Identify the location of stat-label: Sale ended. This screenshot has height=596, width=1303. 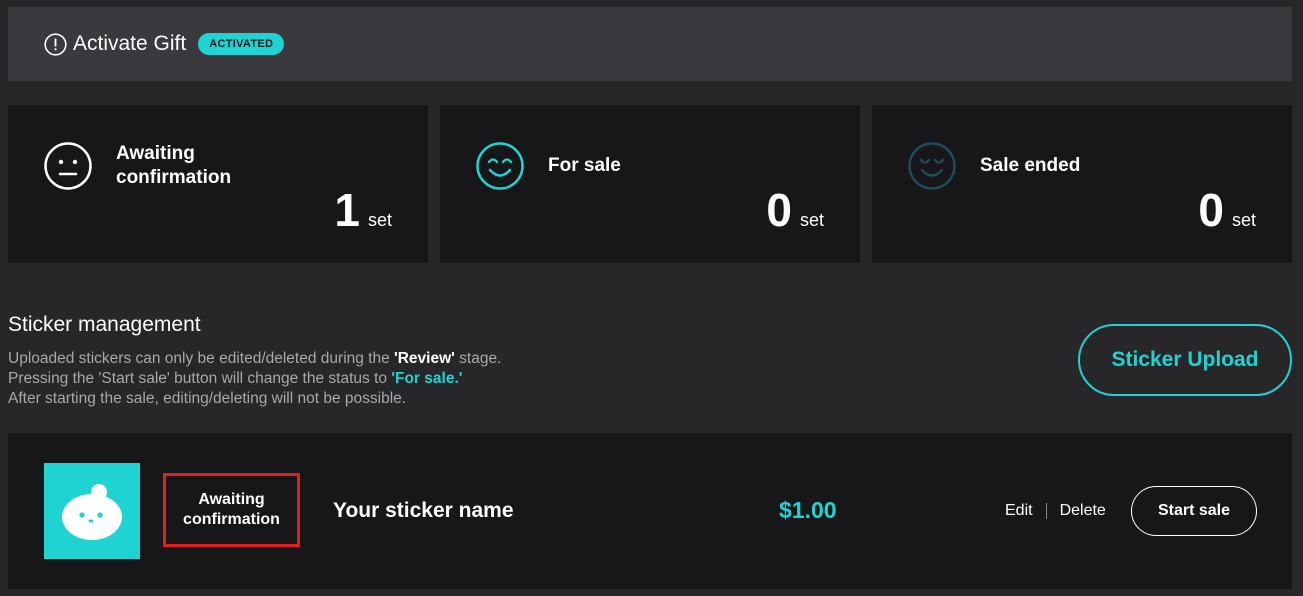
(1030, 165).